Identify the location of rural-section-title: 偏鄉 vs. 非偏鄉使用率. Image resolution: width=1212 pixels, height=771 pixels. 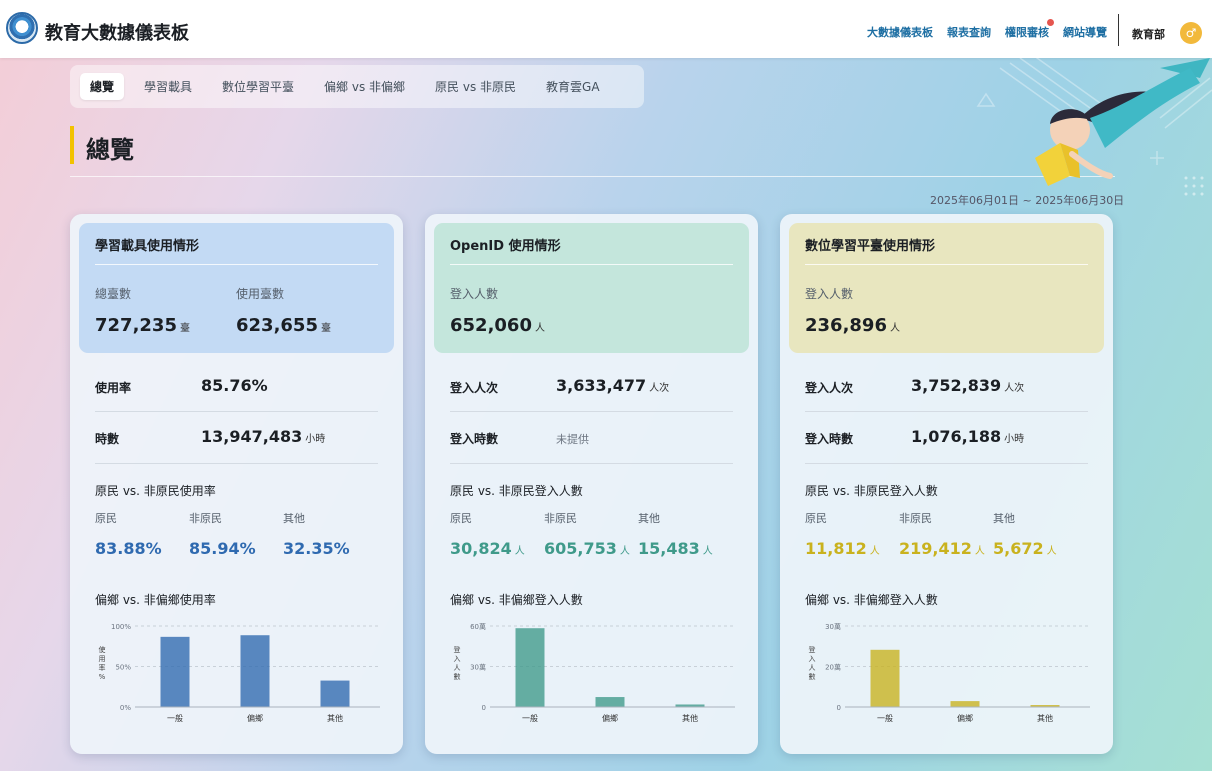
(155, 600).